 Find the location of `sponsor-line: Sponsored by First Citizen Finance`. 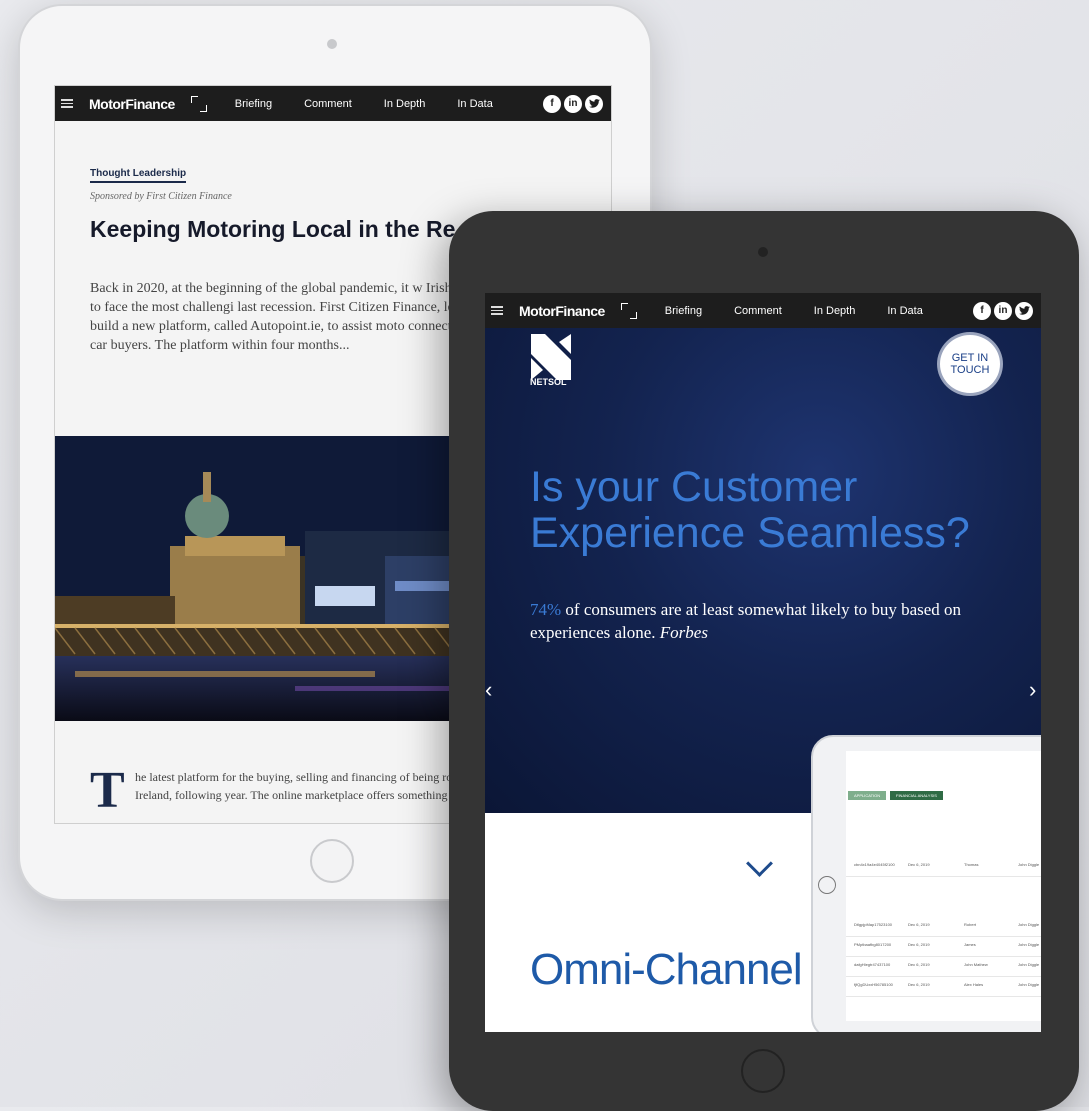

sponsor-line: Sponsored by First Citizen Finance is located at coordinates (161, 196).